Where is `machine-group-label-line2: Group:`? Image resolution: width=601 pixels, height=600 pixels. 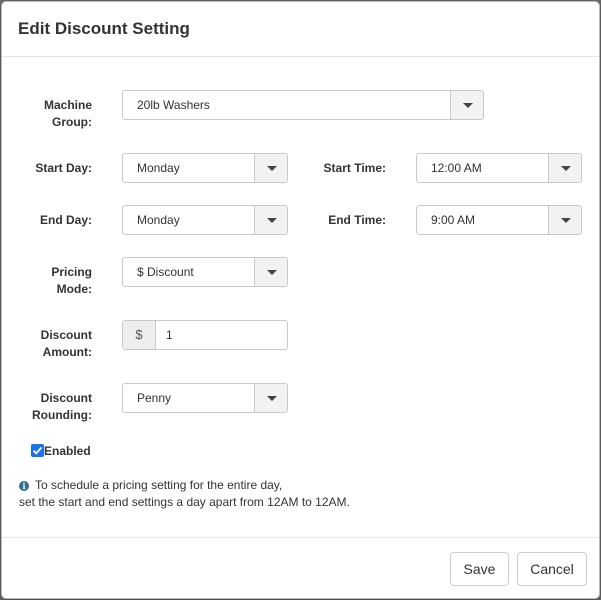
machine-group-label-line2: Group: is located at coordinates (72, 122).